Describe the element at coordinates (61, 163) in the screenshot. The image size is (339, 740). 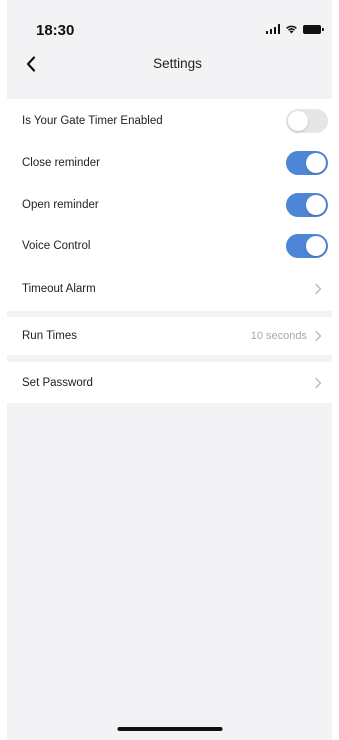
I see `close-reminder-label: Close reminder` at that location.